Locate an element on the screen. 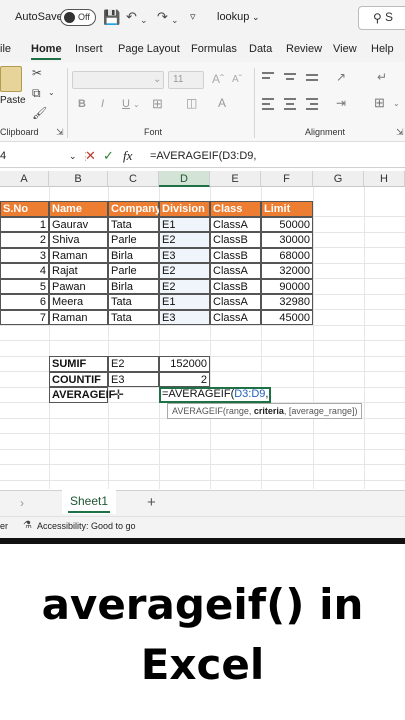 This screenshot has width=405, height=720. autosave-toggle: Off is located at coordinates (78, 17).